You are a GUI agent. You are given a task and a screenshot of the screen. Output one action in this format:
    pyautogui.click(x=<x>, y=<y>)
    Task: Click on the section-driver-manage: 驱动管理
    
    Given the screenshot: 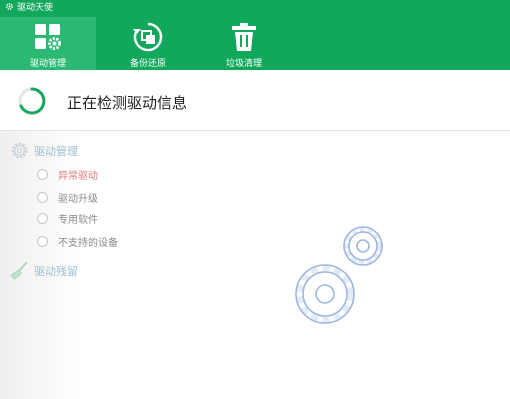 What is the action you would take?
    pyautogui.click(x=44, y=150)
    